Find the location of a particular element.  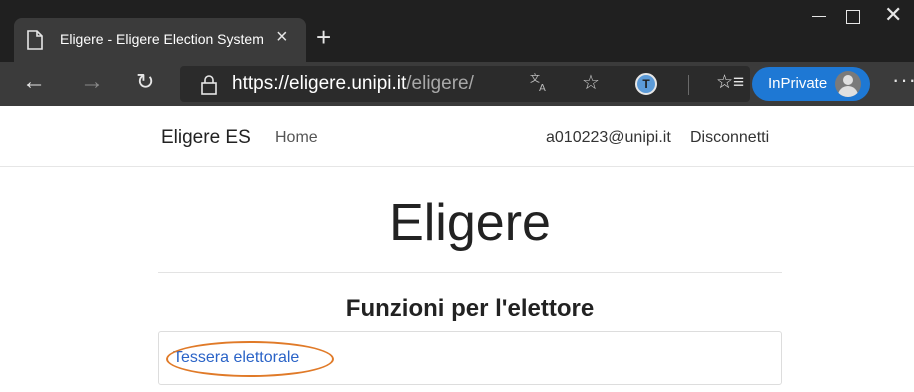

translate-icon: 文 A is located at coordinates (540, 84).